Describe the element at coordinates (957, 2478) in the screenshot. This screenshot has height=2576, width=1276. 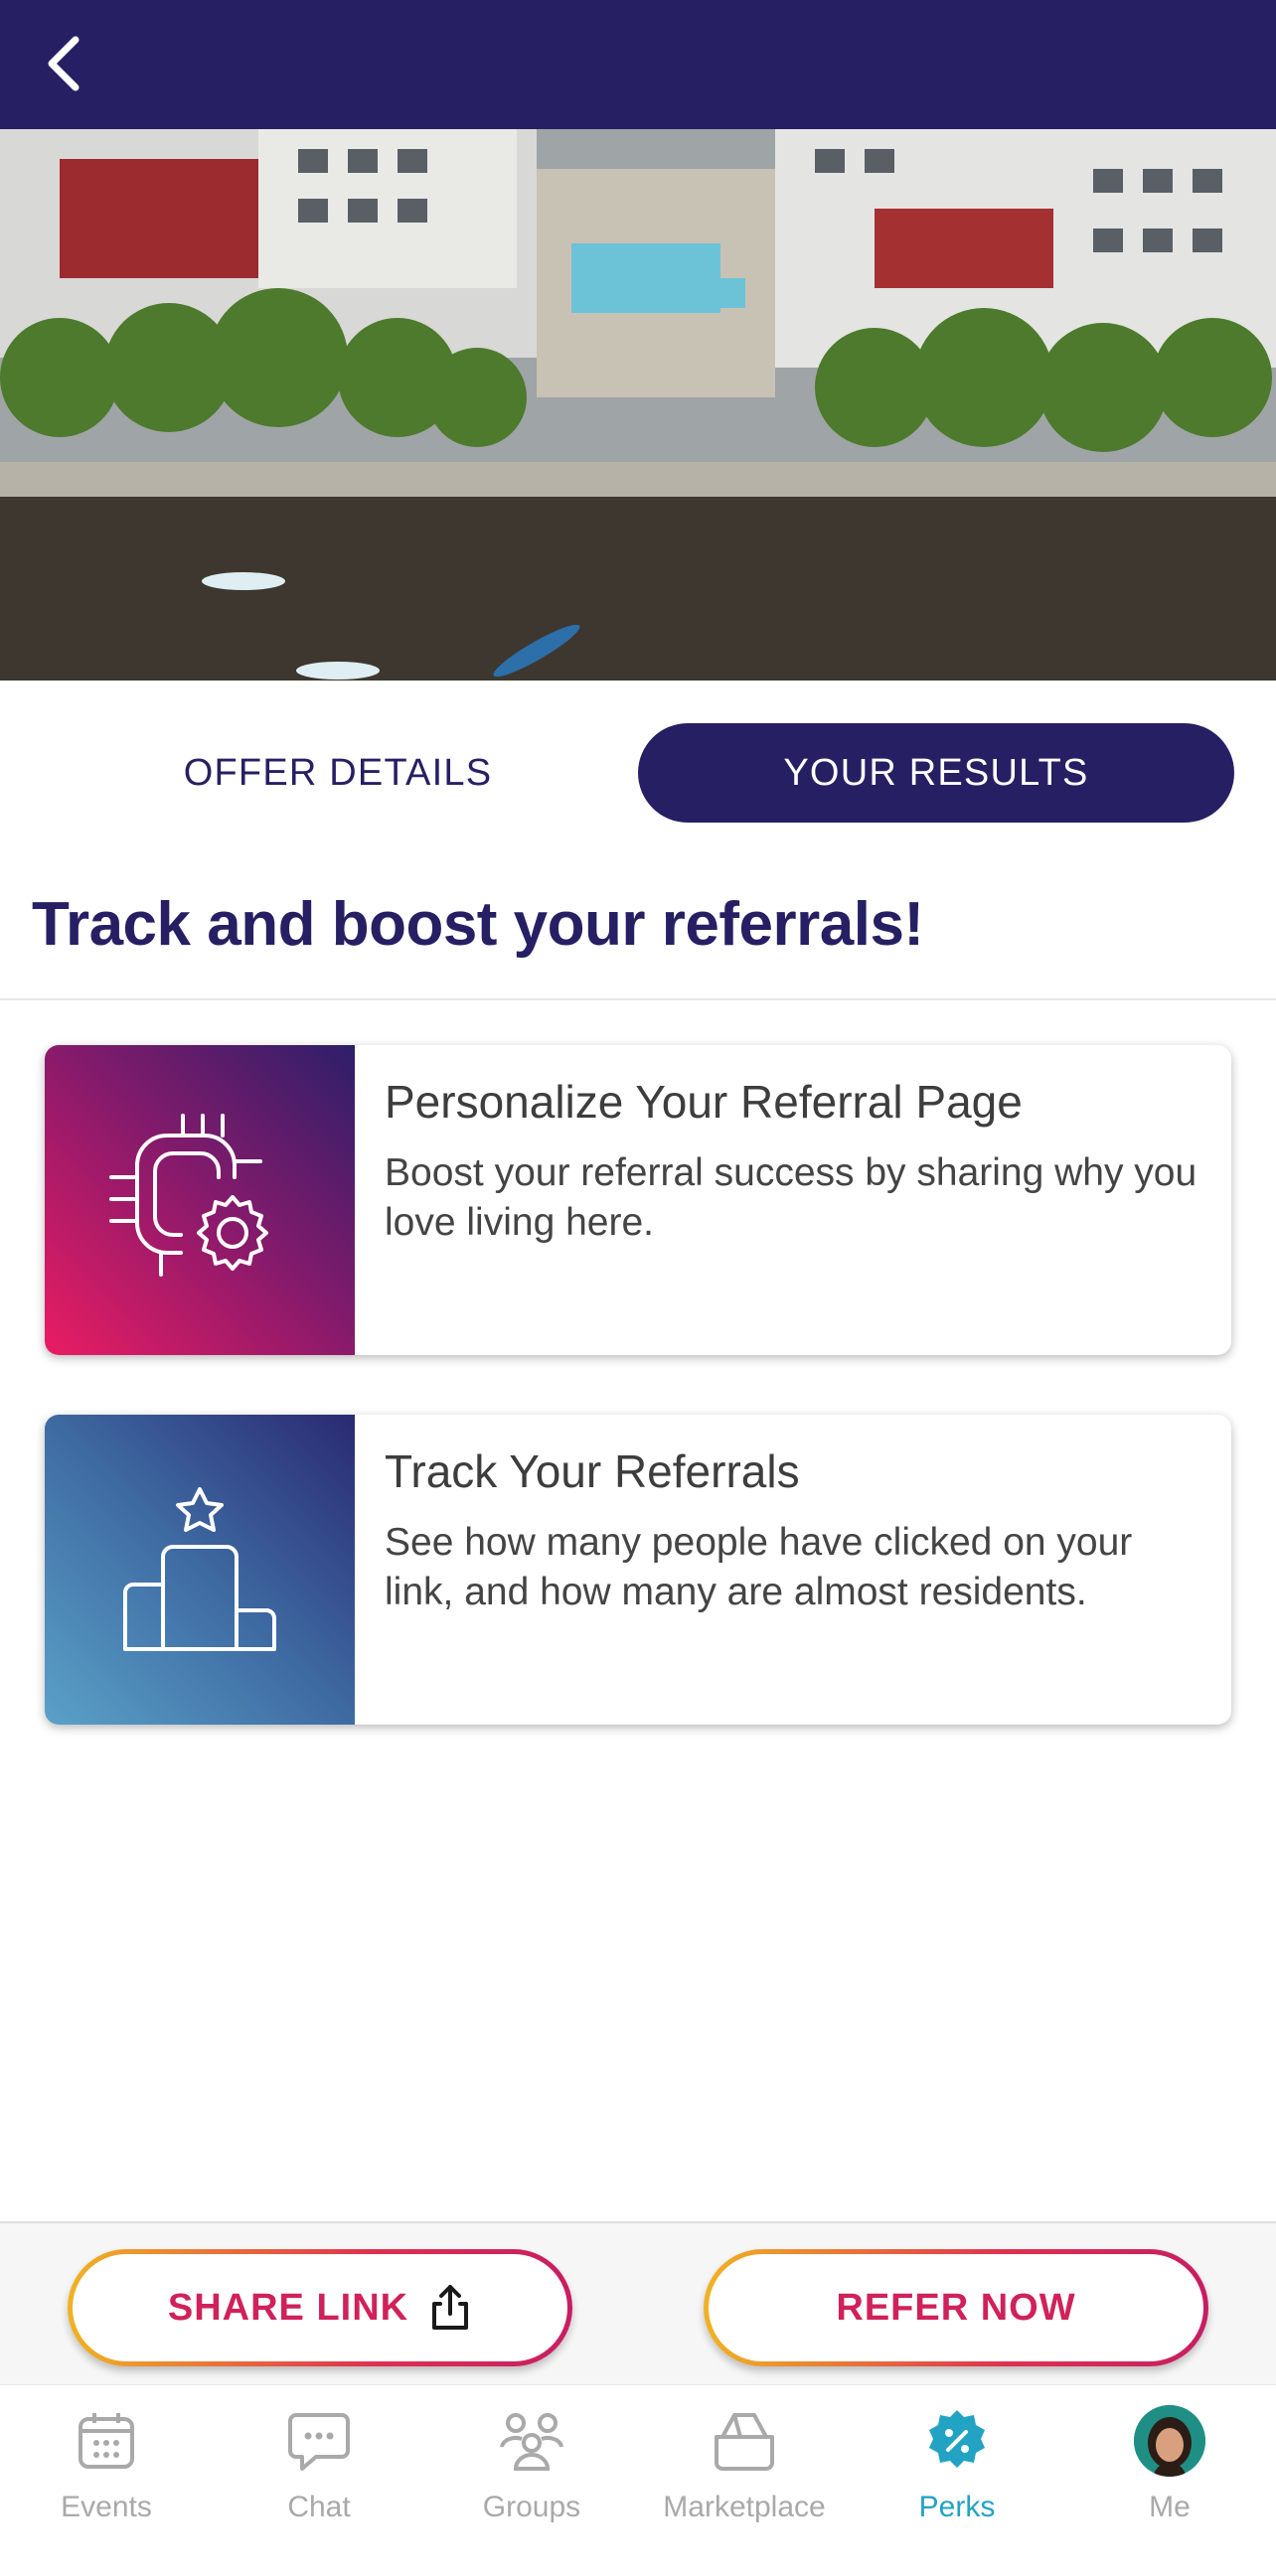
I see `nav-perks: Perks` at that location.